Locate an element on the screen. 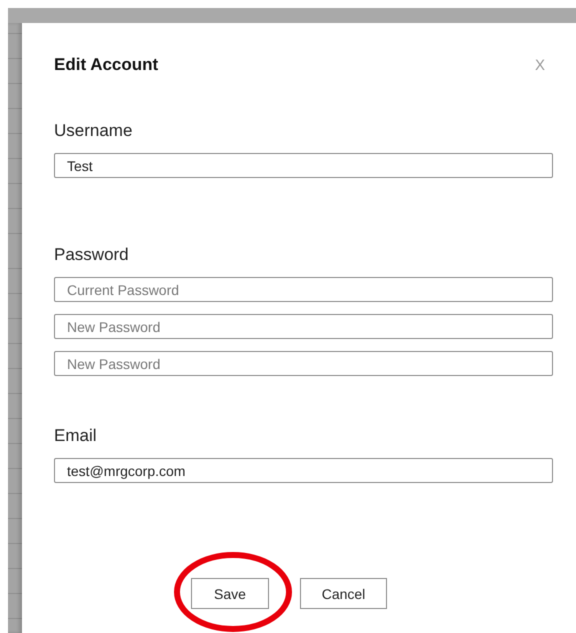 The height and width of the screenshot is (633, 576). dialog-title: Edit Account is located at coordinates (106, 65).